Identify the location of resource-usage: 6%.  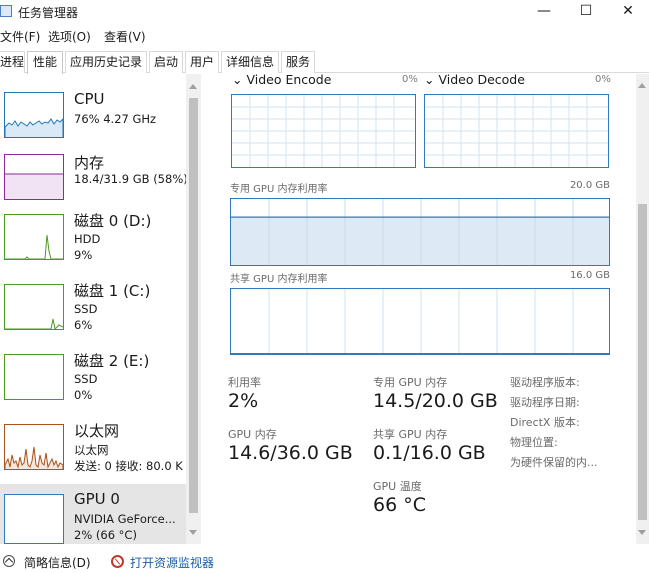
(83, 325).